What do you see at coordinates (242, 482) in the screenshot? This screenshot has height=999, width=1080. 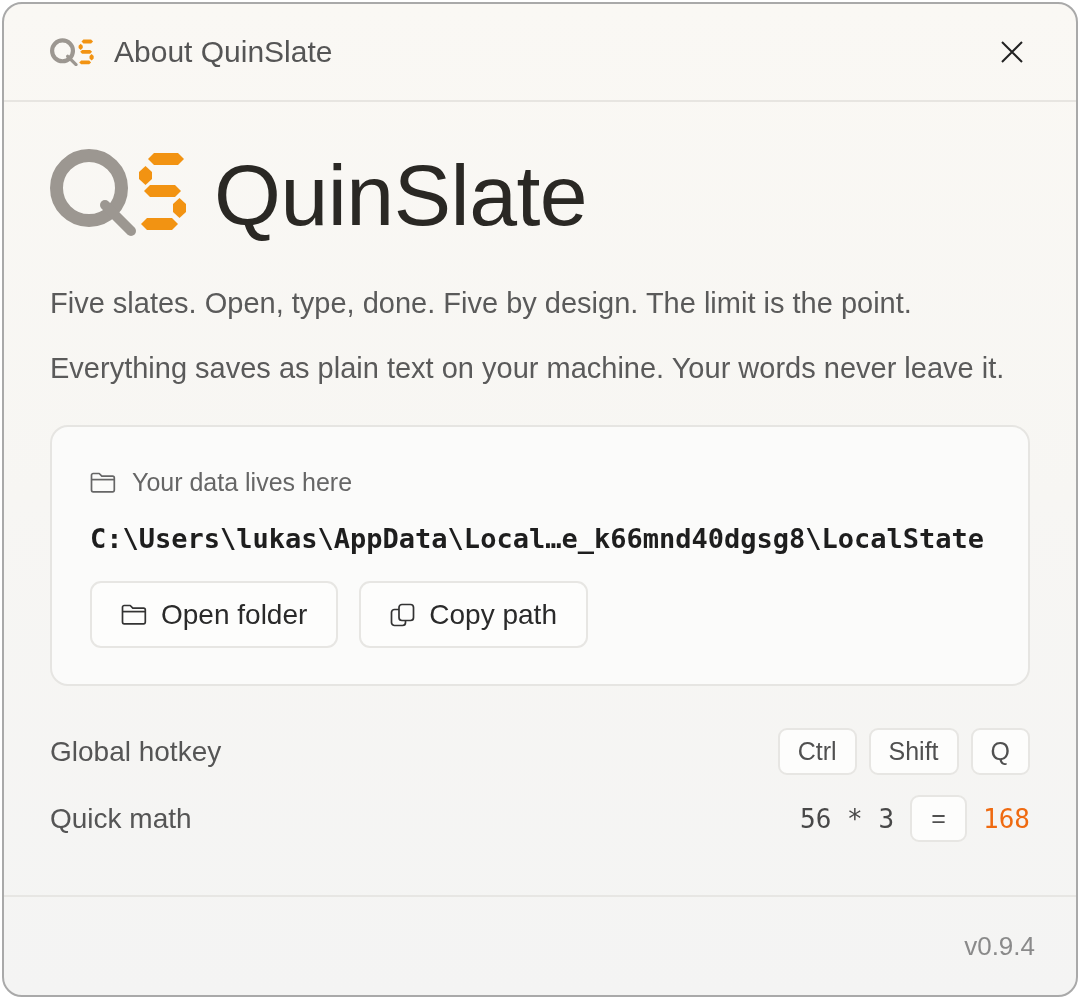 I see `section-label: Your data lives here` at bounding box center [242, 482].